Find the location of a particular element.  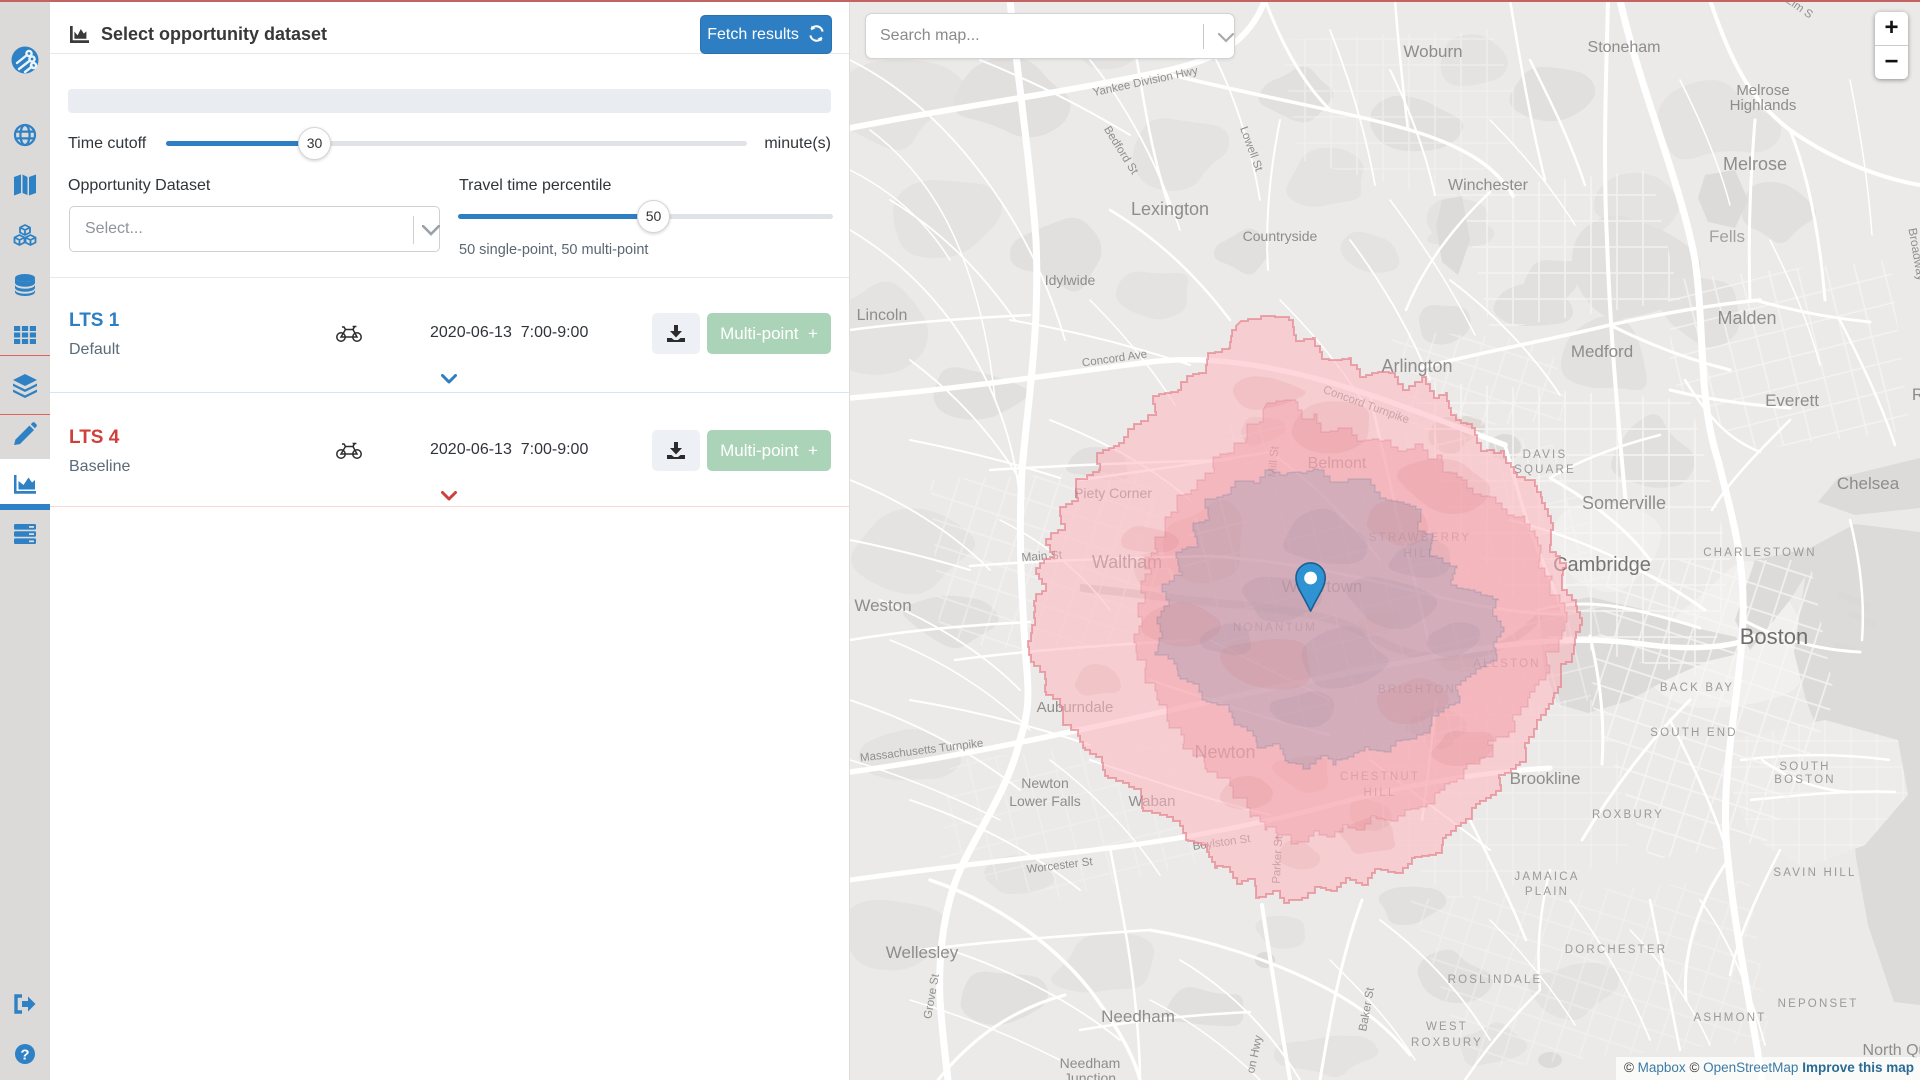

svg-text: PLAIN is located at coordinates (1547, 892).